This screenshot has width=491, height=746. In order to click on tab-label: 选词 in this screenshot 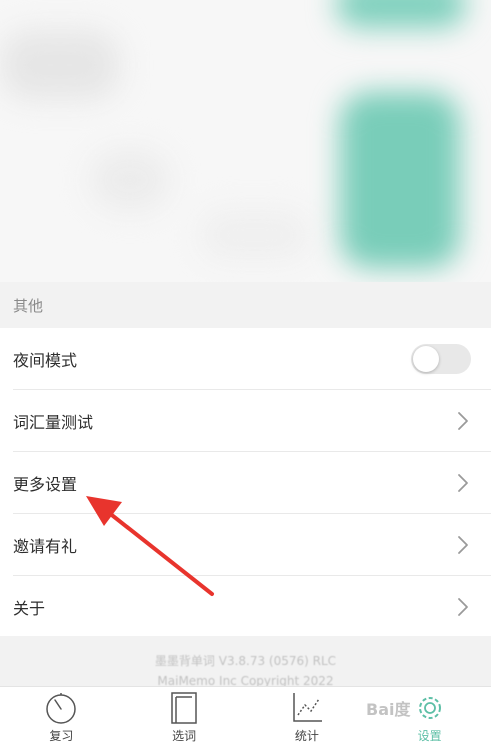, I will do `click(184, 736)`.